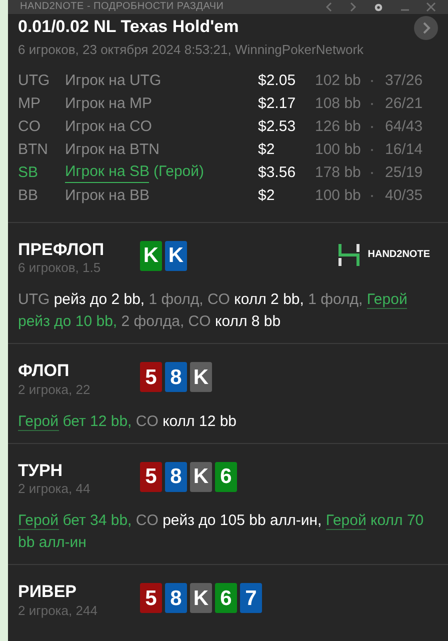 This screenshot has width=448, height=641. Describe the element at coordinates (378, 7) in the screenshot. I see `settings-icon` at that location.